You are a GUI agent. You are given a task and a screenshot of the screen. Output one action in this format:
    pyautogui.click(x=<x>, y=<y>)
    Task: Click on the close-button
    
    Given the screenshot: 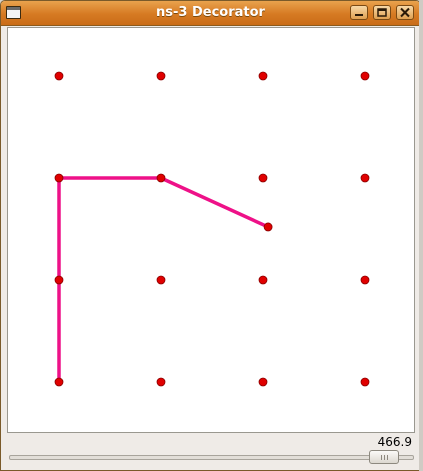 What is the action you would take?
    pyautogui.click(x=405, y=12)
    